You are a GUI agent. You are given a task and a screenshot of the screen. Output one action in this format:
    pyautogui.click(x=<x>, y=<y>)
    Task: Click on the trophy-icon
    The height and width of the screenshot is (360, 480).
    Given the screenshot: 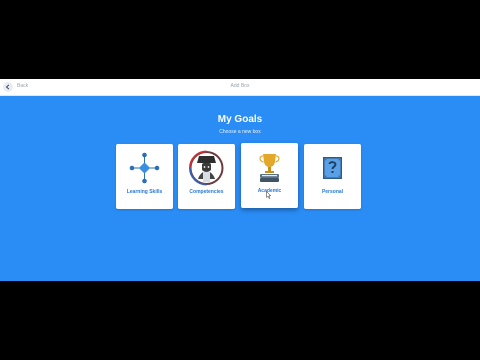 What is the action you would take?
    pyautogui.click(x=269, y=168)
    